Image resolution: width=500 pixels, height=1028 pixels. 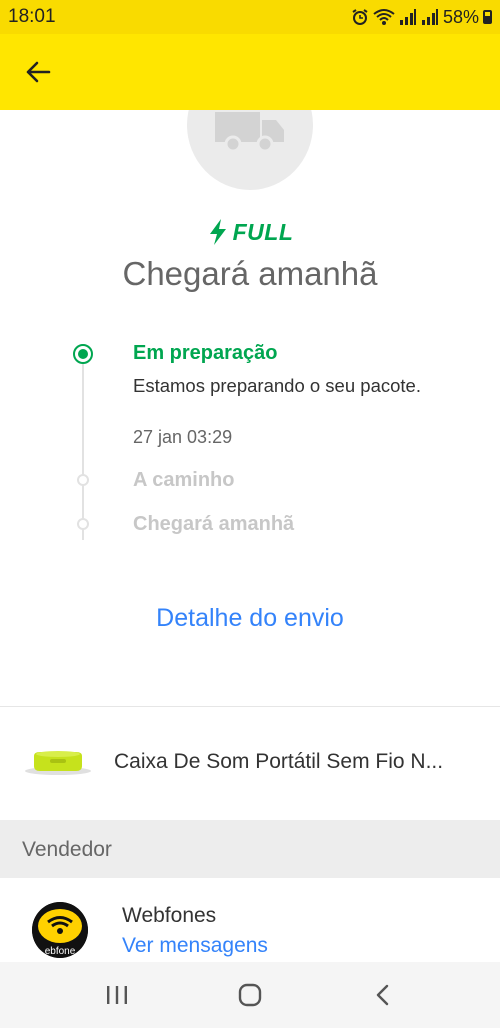 I want to click on back-icon, so click(x=383, y=995).